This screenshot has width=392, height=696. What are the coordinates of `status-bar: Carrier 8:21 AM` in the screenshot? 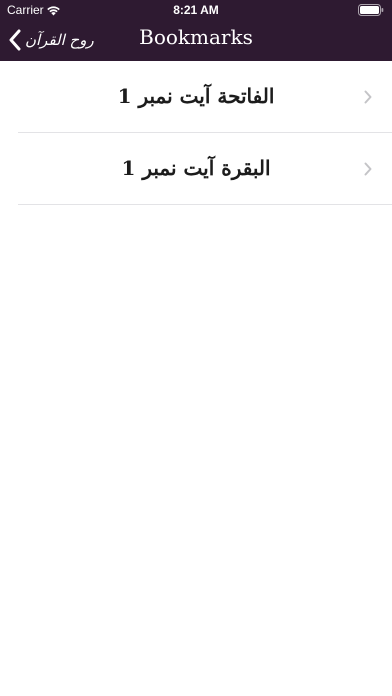 It's located at (196, 10).